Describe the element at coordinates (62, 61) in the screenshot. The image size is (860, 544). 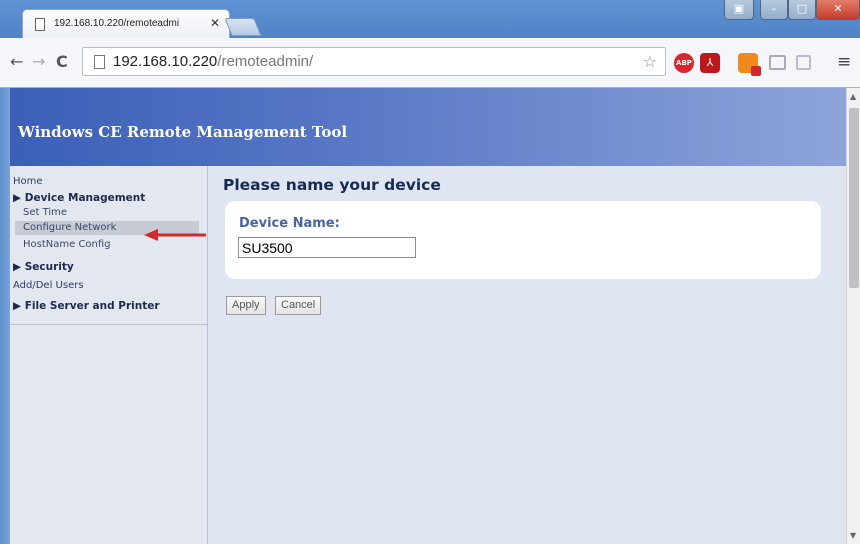
I see `reload-icon: C` at that location.